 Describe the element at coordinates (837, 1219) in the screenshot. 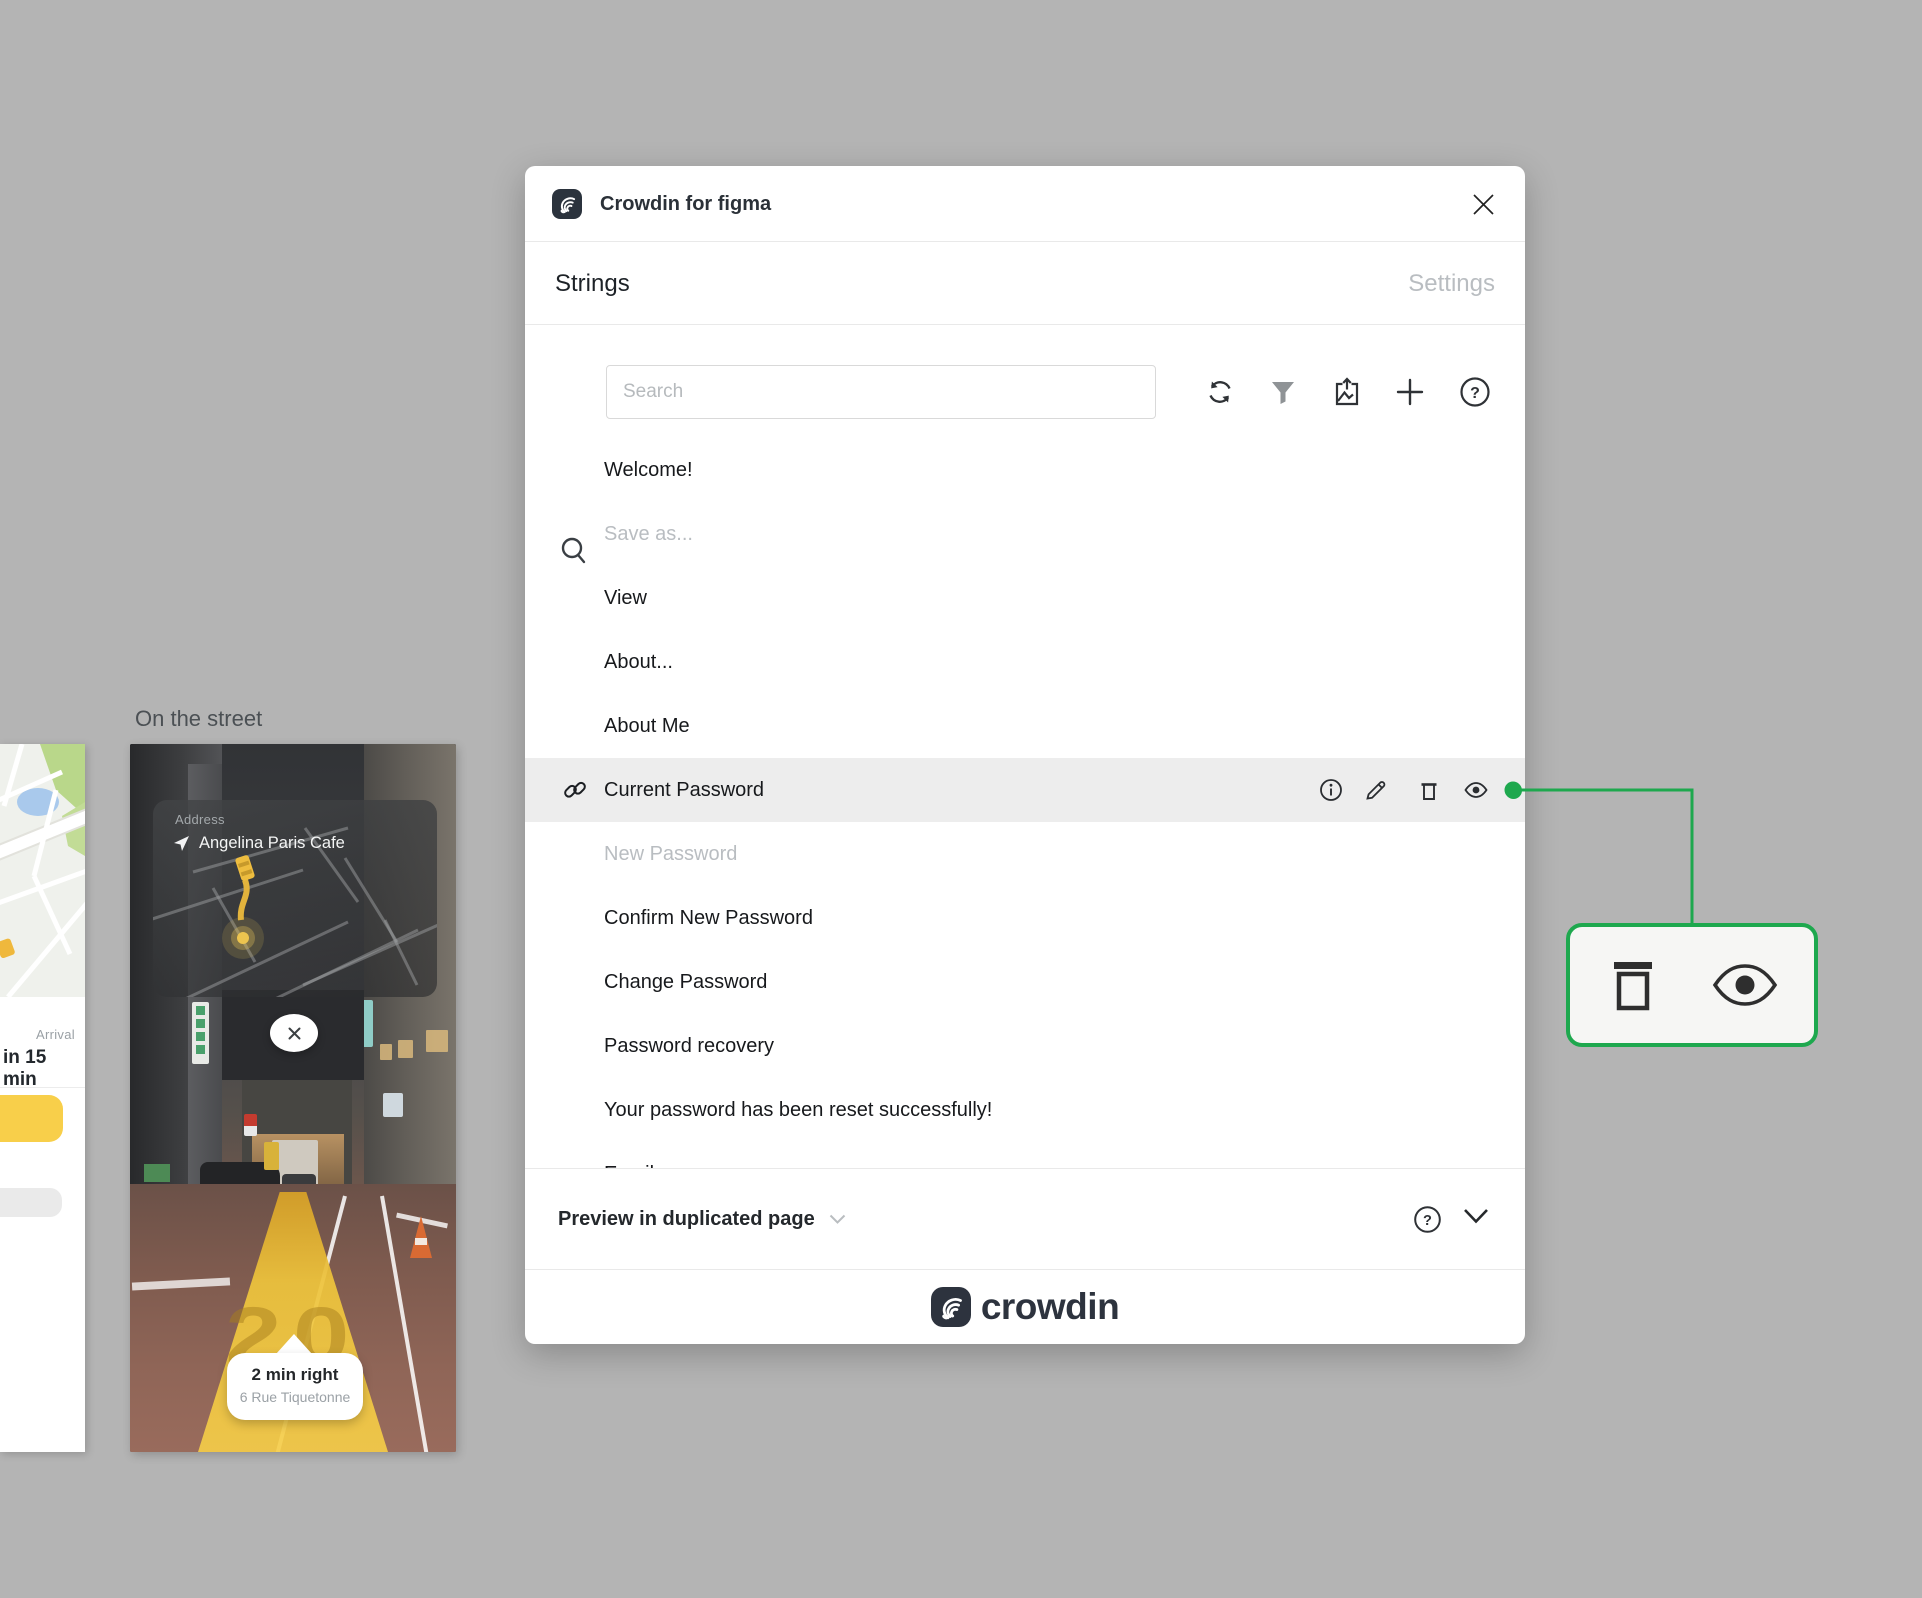

I see `chevron-down-icon` at that location.